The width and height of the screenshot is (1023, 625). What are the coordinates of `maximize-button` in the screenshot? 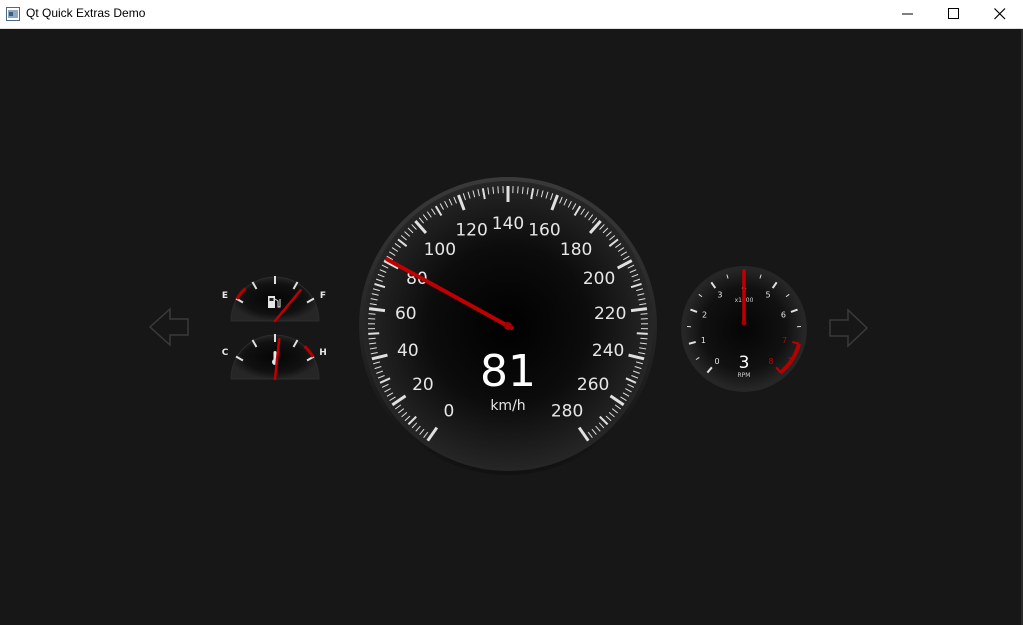 It's located at (954, 14).